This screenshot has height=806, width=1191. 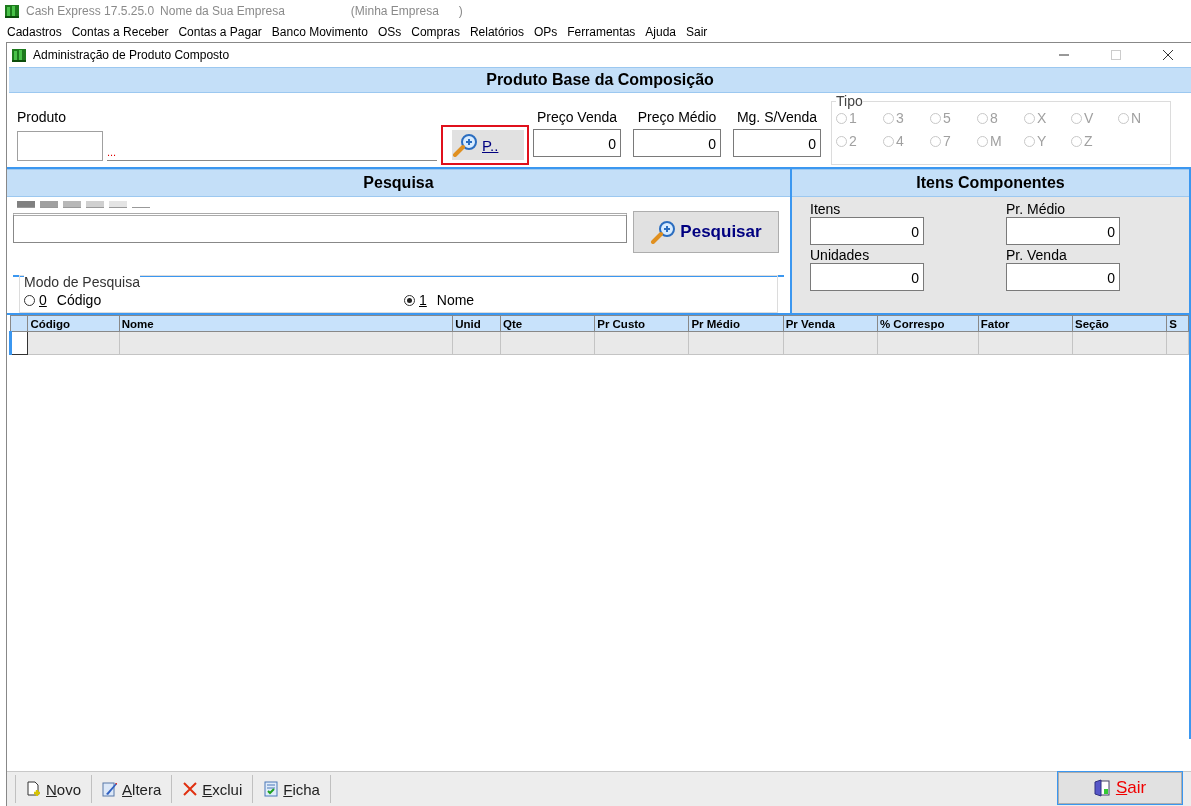 I want to click on magnifier-icon, so click(x=466, y=145).